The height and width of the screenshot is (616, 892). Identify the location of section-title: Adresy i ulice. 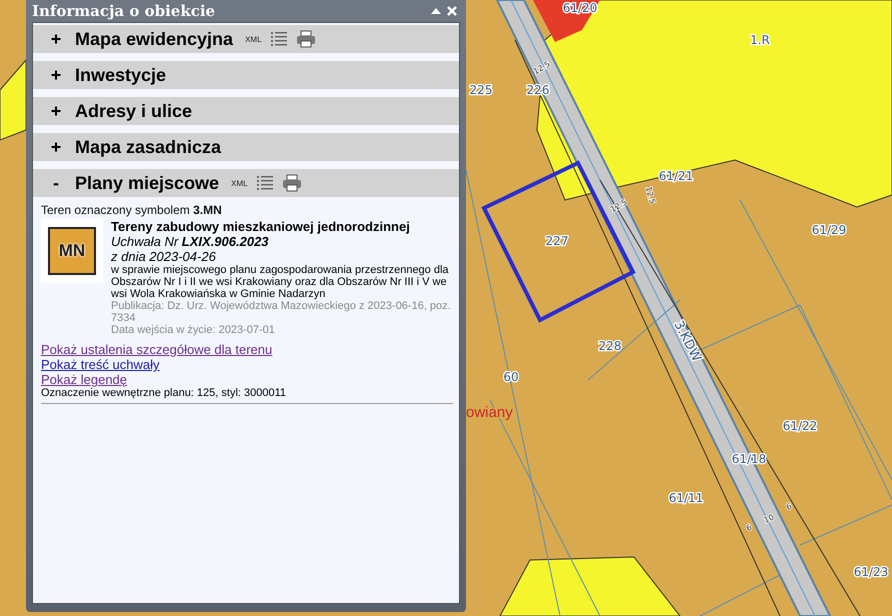
(133, 111).